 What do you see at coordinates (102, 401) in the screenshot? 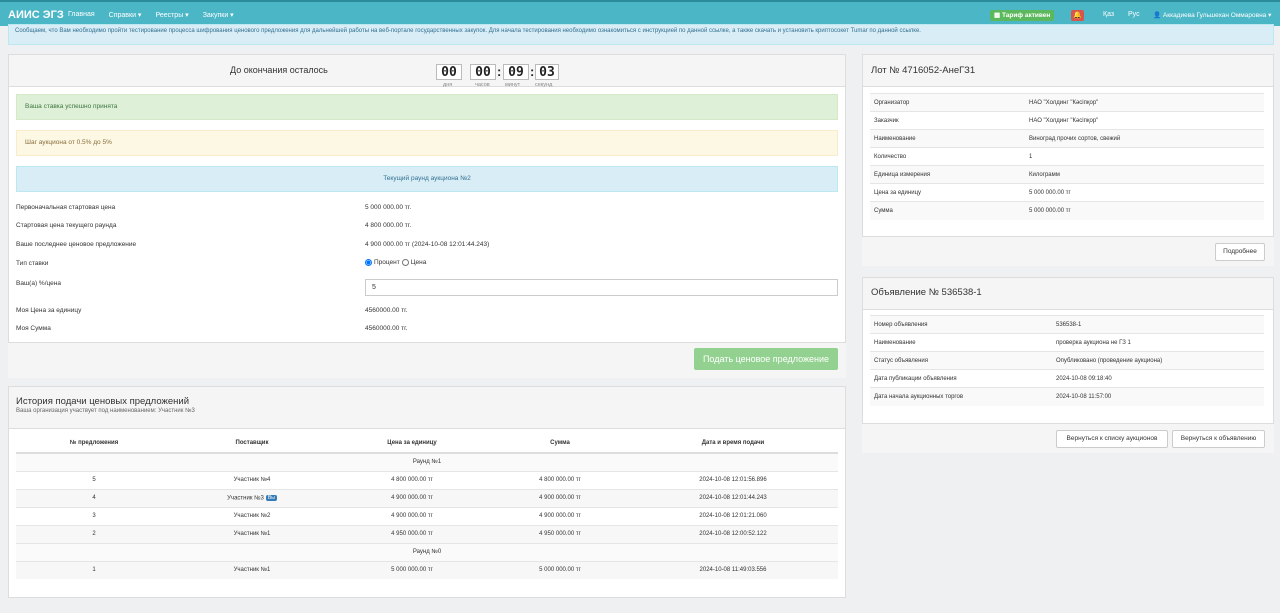
I see `history-title: История подачи ценовых предложений` at bounding box center [102, 401].